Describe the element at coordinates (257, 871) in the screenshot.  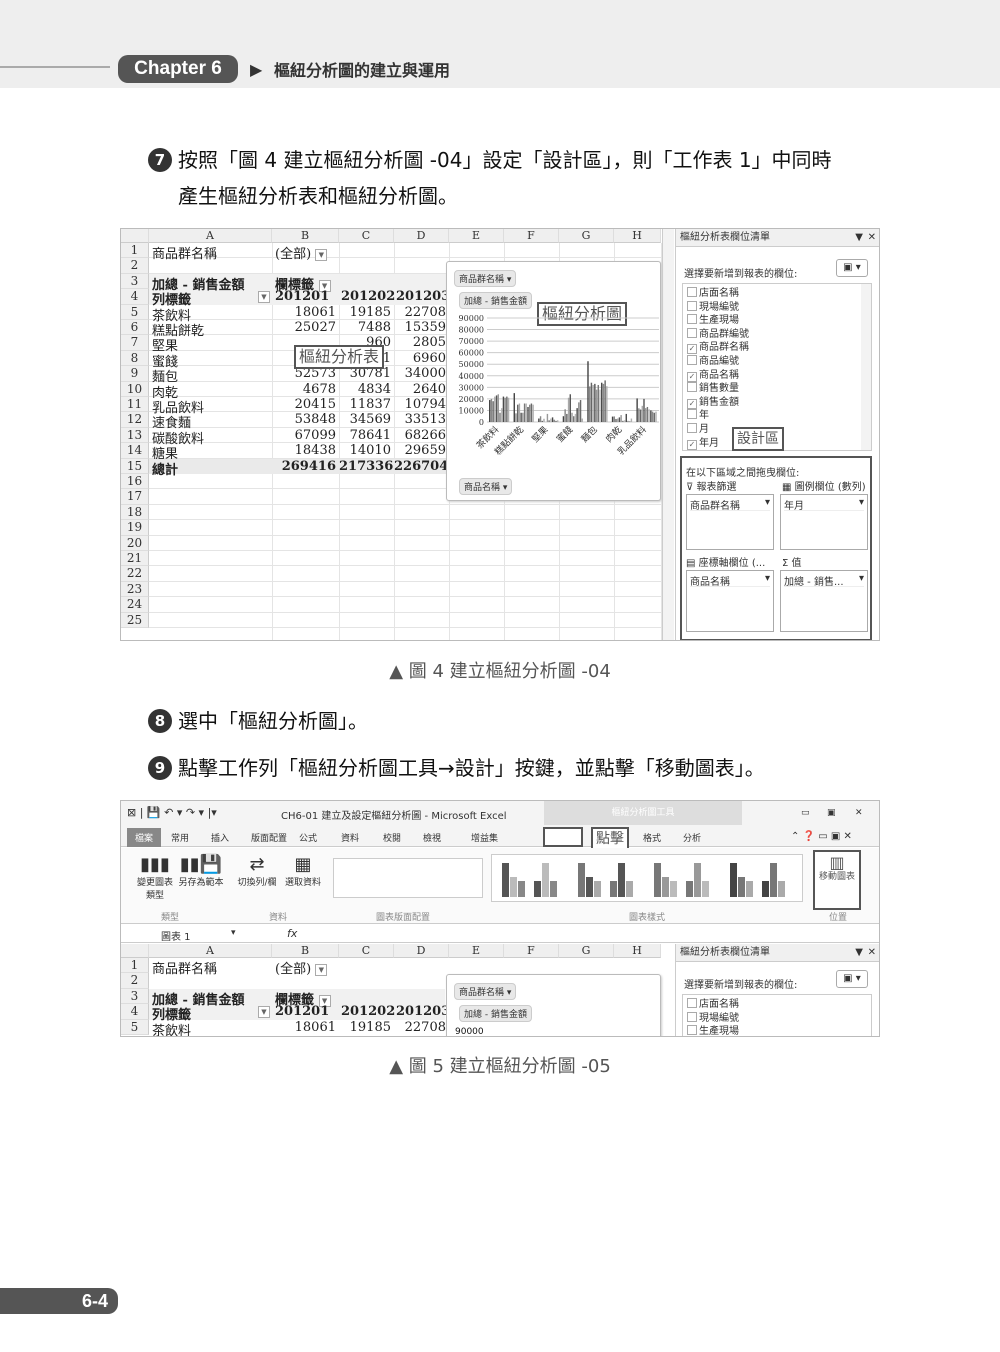
I see `switch-row-column-button: ⇄ 切換列/欄` at that location.